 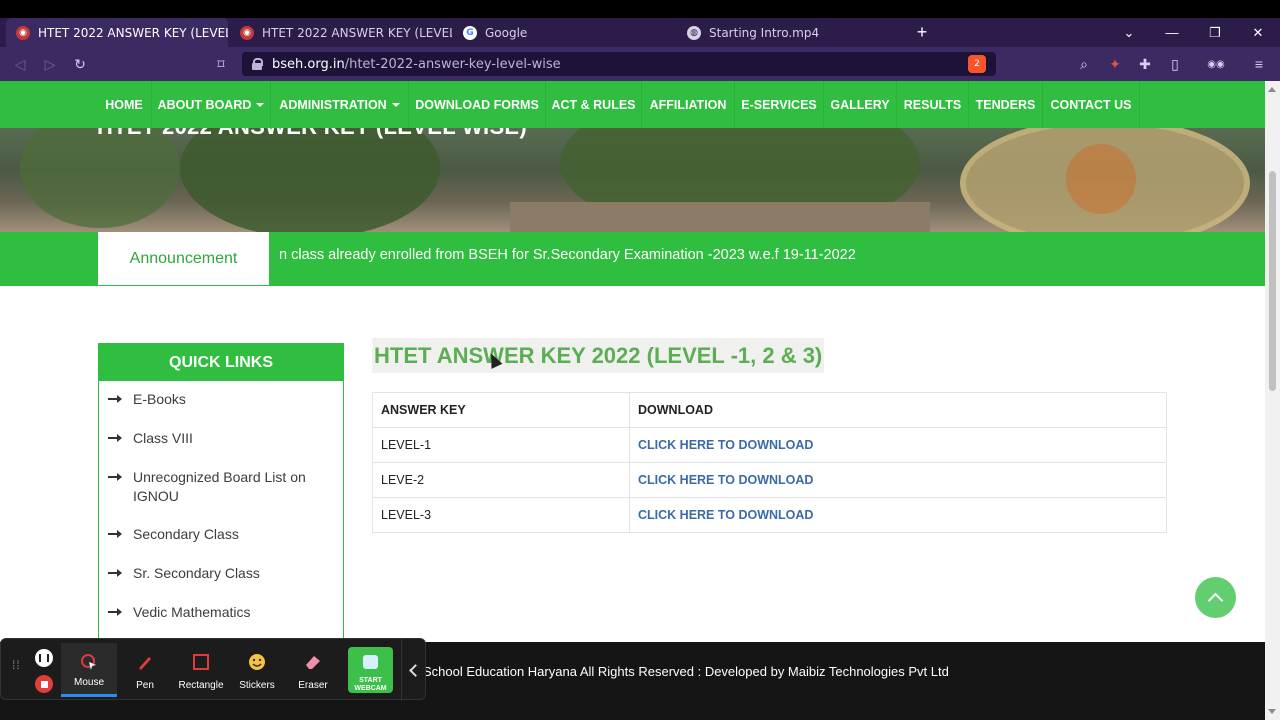 I want to click on menu-icon: ≡, so click(x=1259, y=64).